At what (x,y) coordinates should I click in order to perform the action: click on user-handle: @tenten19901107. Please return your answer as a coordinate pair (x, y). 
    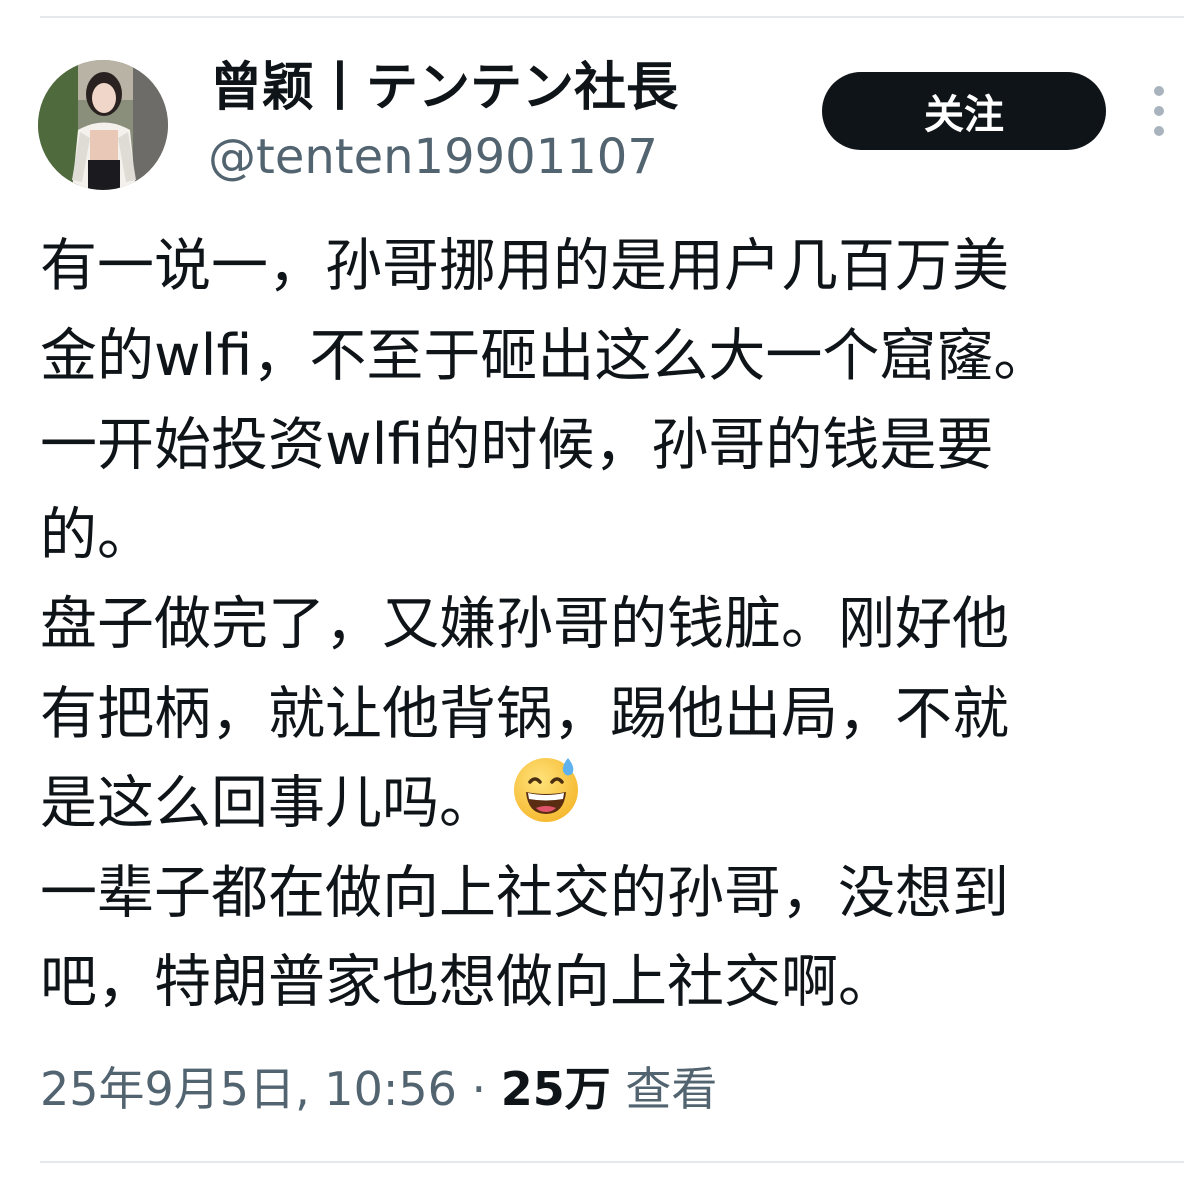
    Looking at the image, I should click on (433, 157).